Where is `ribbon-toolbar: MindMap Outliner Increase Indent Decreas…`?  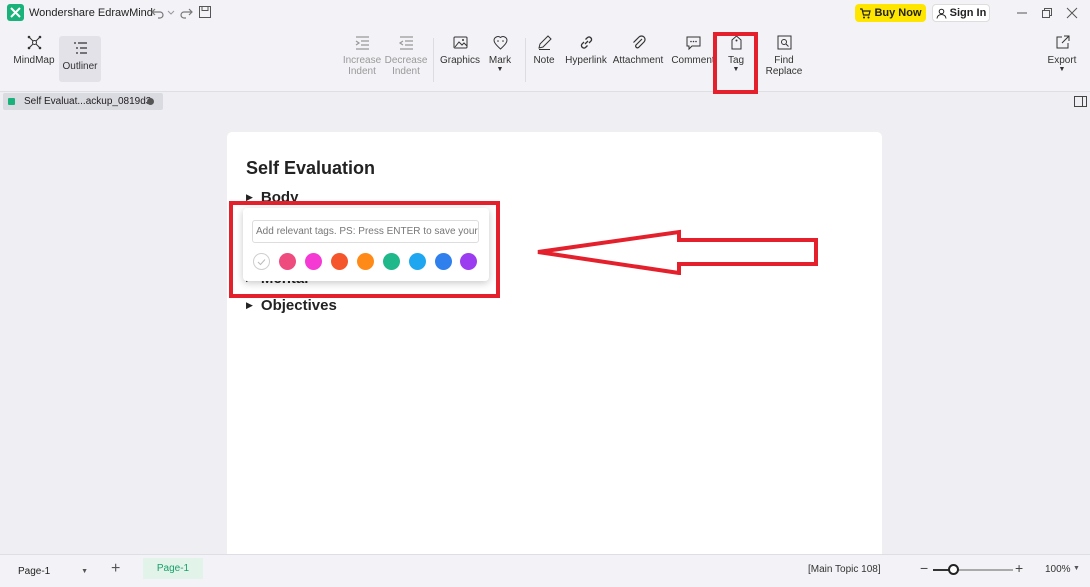 ribbon-toolbar: MindMap Outliner Increase Indent Decreas… is located at coordinates (545, 59).